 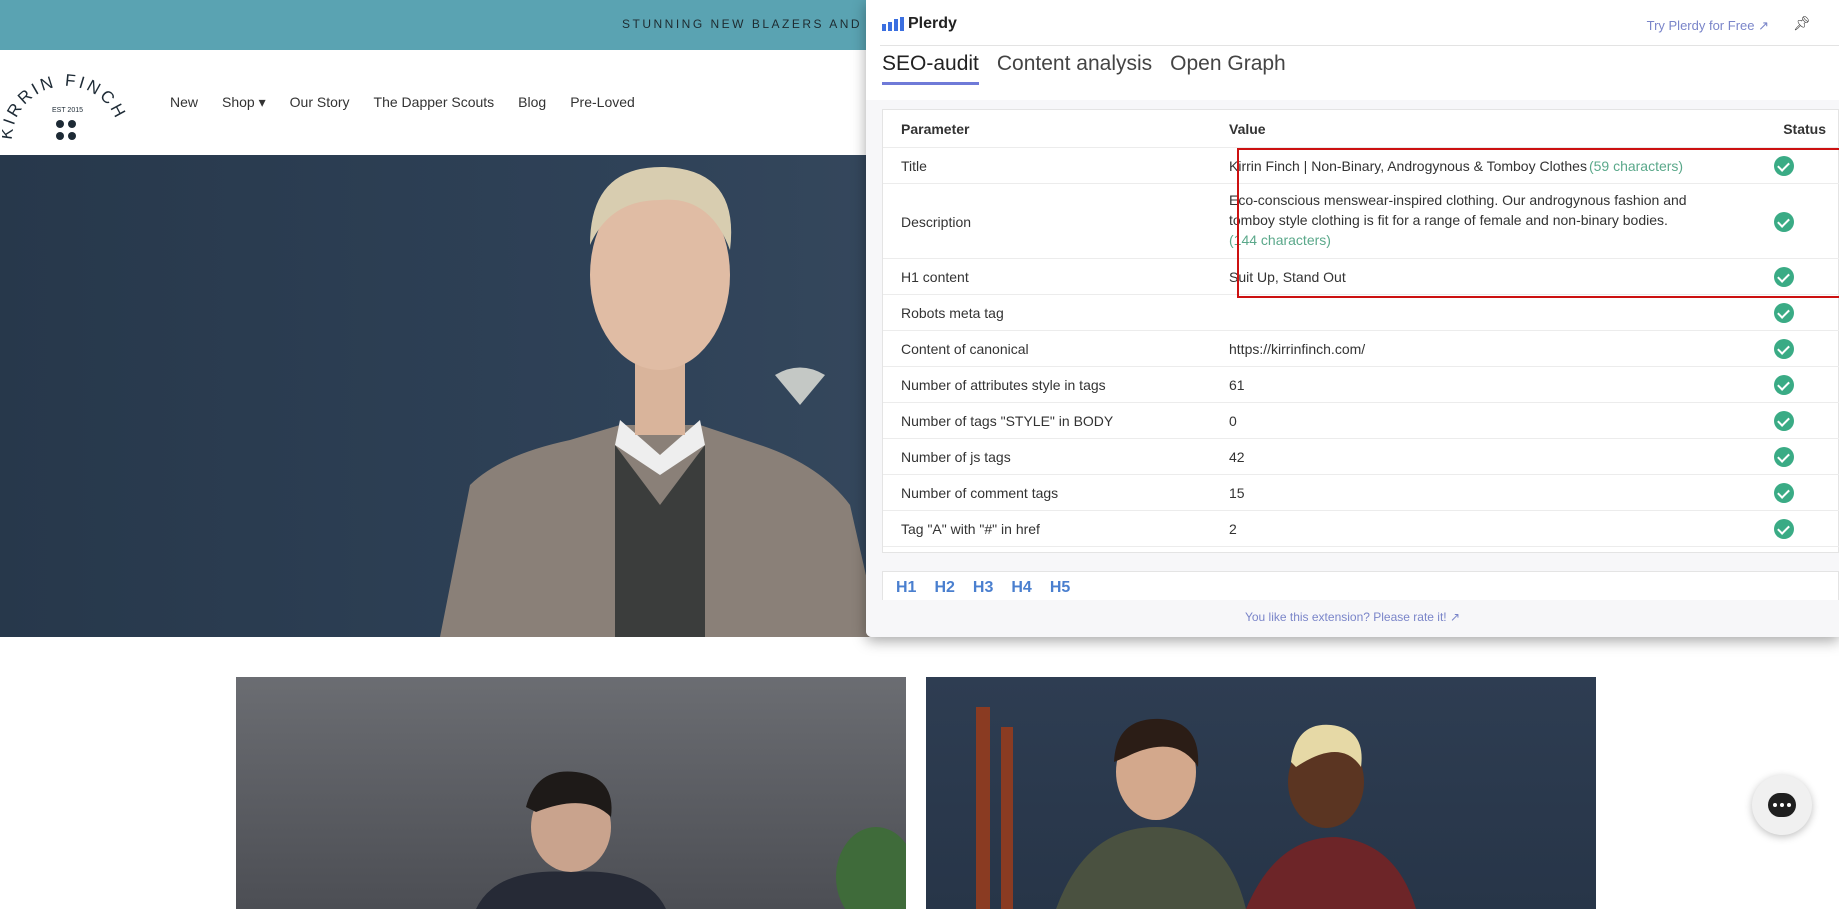 What do you see at coordinates (602, 102) in the screenshot?
I see `nav-pre-loved: Pre-Loved` at bounding box center [602, 102].